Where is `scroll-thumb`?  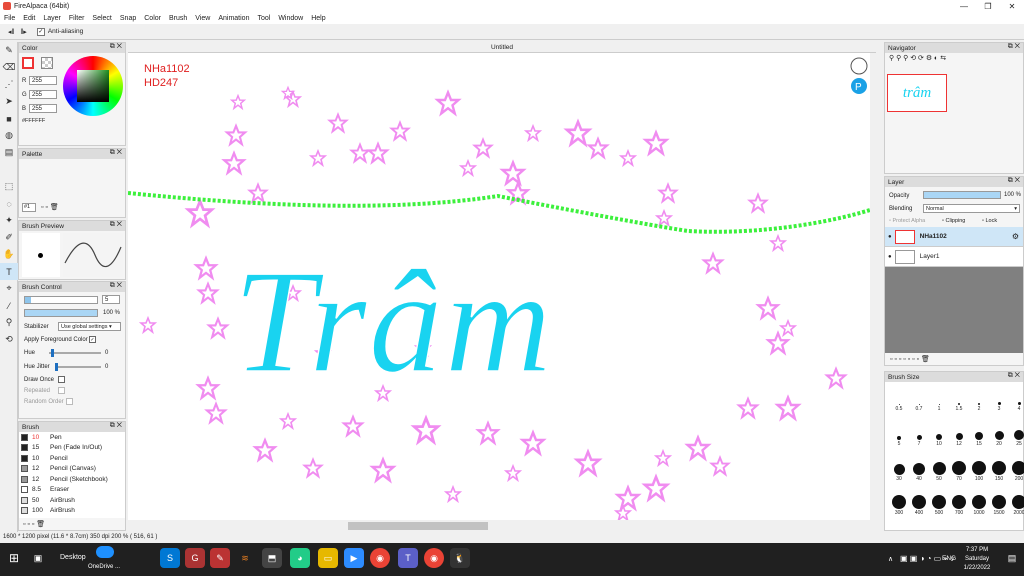
scroll-thumb is located at coordinates (418, 526).